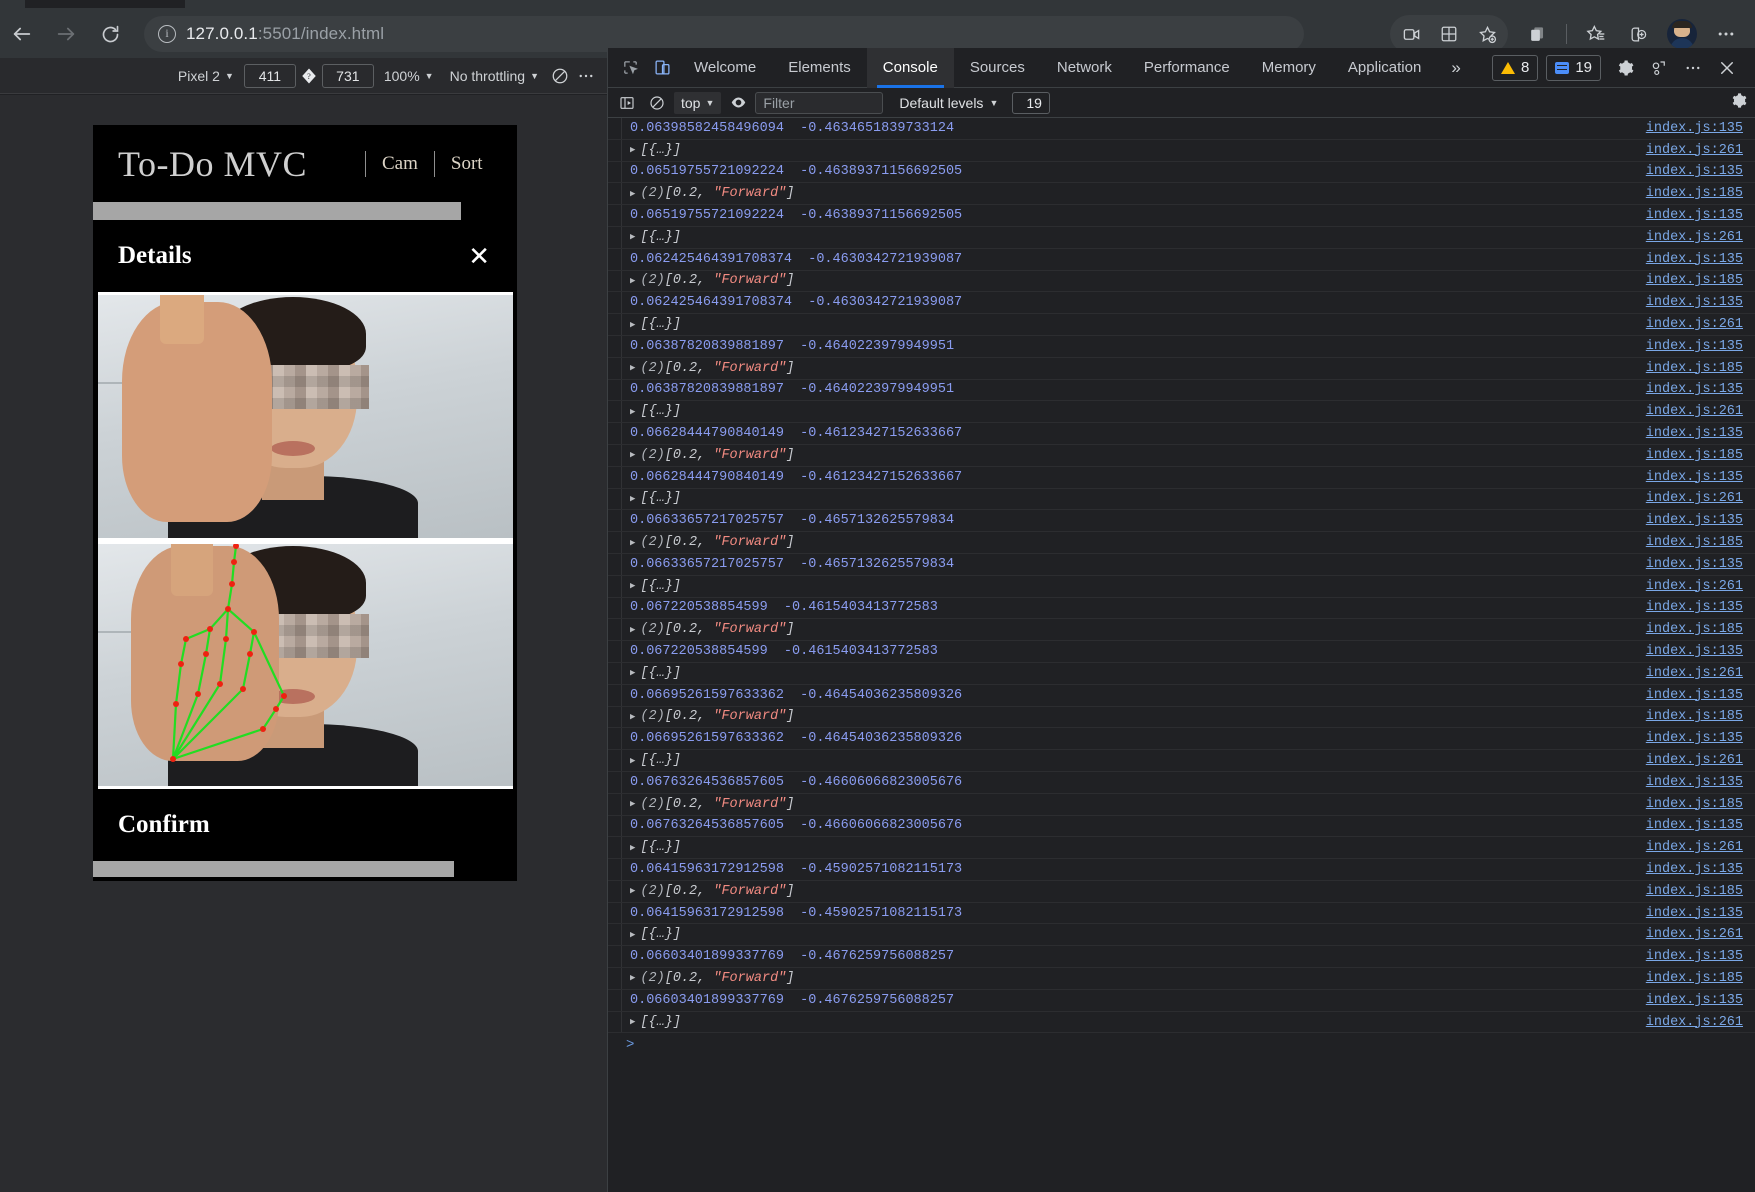 Image resolution: width=1755 pixels, height=1192 pixels. What do you see at coordinates (819, 68) in the screenshot?
I see `tab-elements: Elements` at bounding box center [819, 68].